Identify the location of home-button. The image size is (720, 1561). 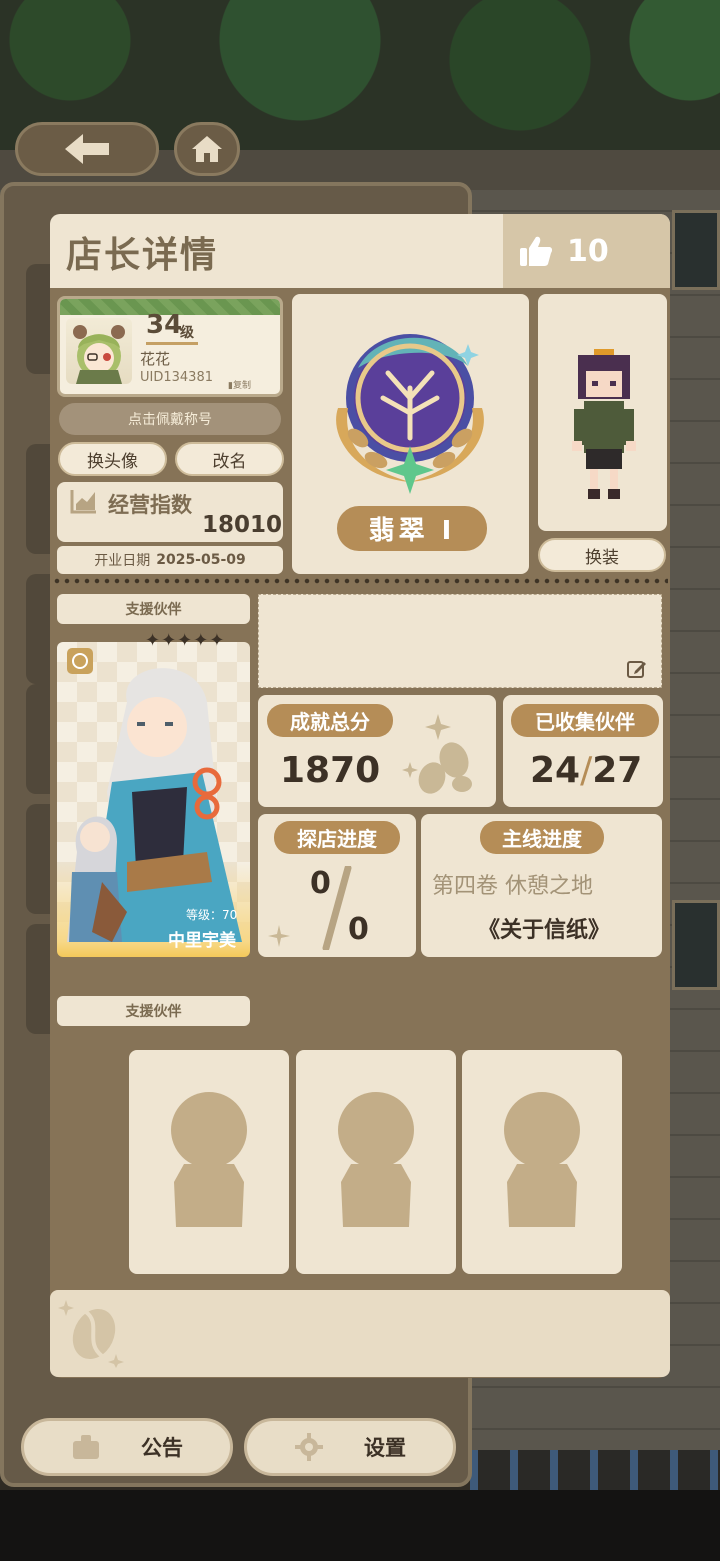
(207, 149).